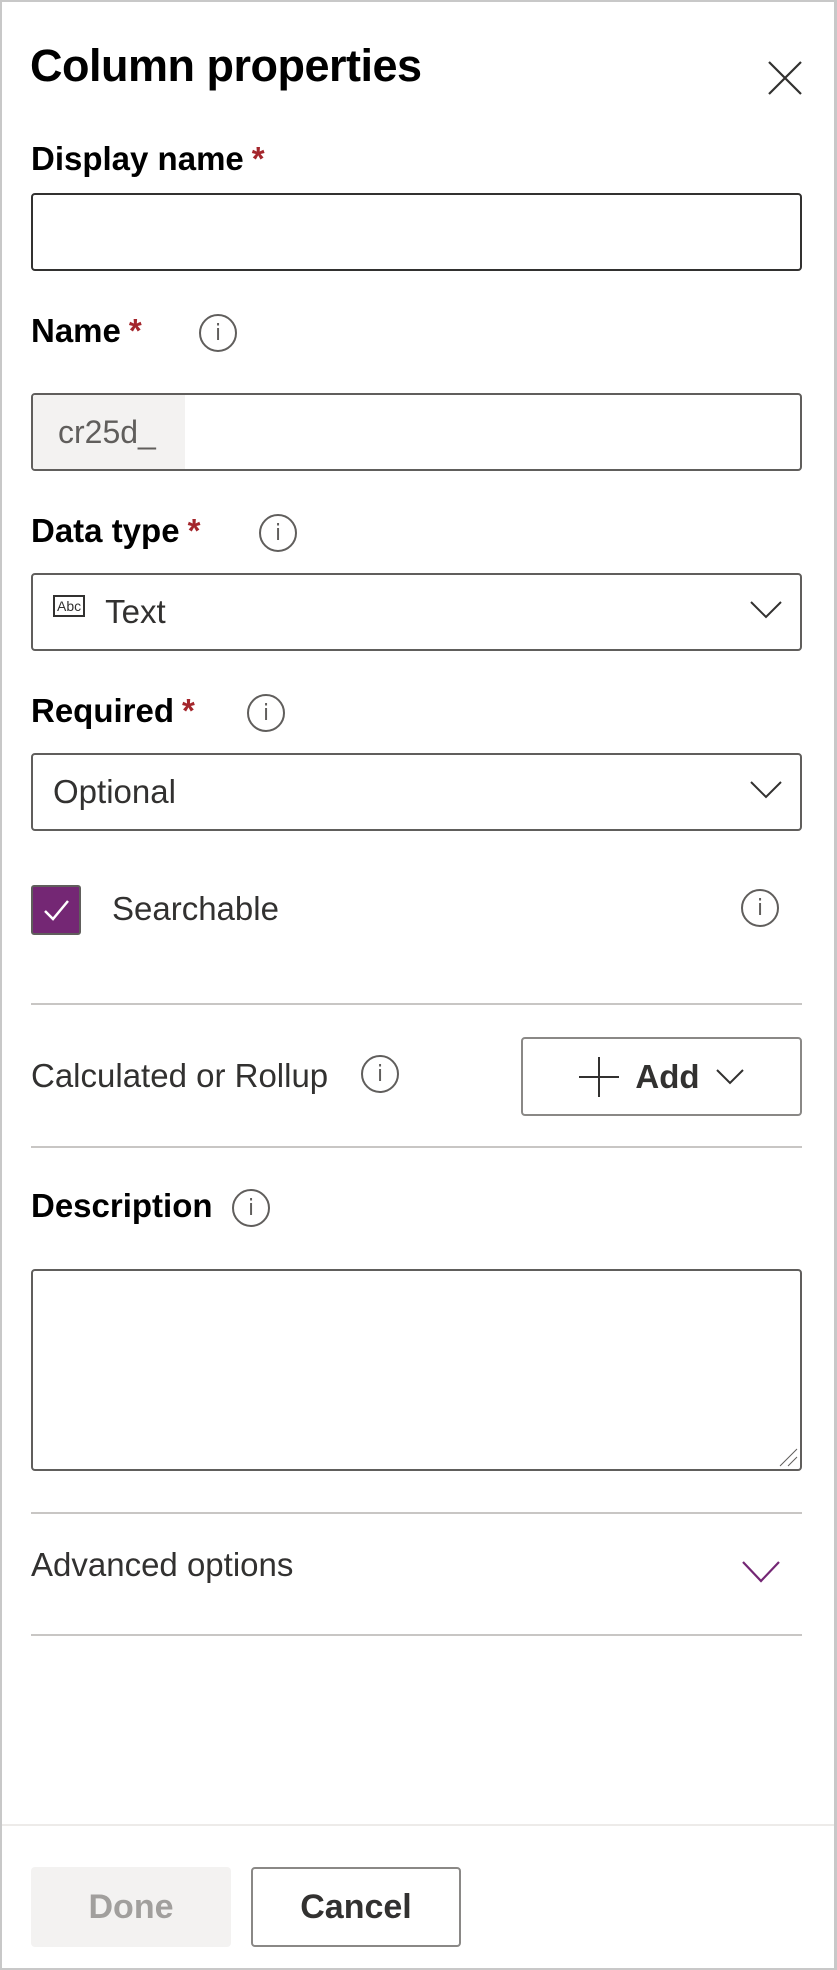 Image resolution: width=837 pixels, height=1970 pixels. I want to click on searchable-label: Searchable, so click(195, 908).